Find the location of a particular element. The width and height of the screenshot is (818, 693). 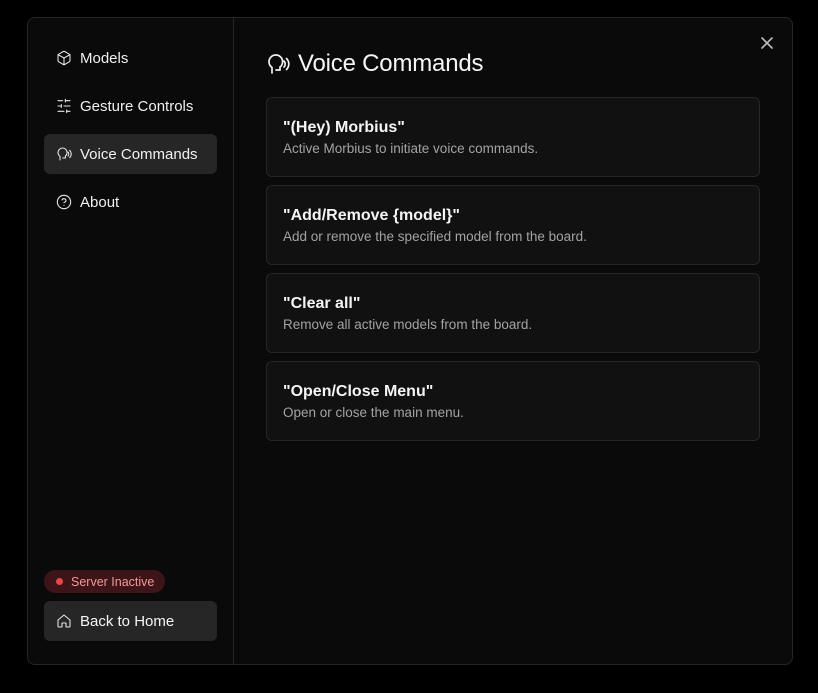

command-description: Remove all active models from the board. is located at coordinates (408, 324).